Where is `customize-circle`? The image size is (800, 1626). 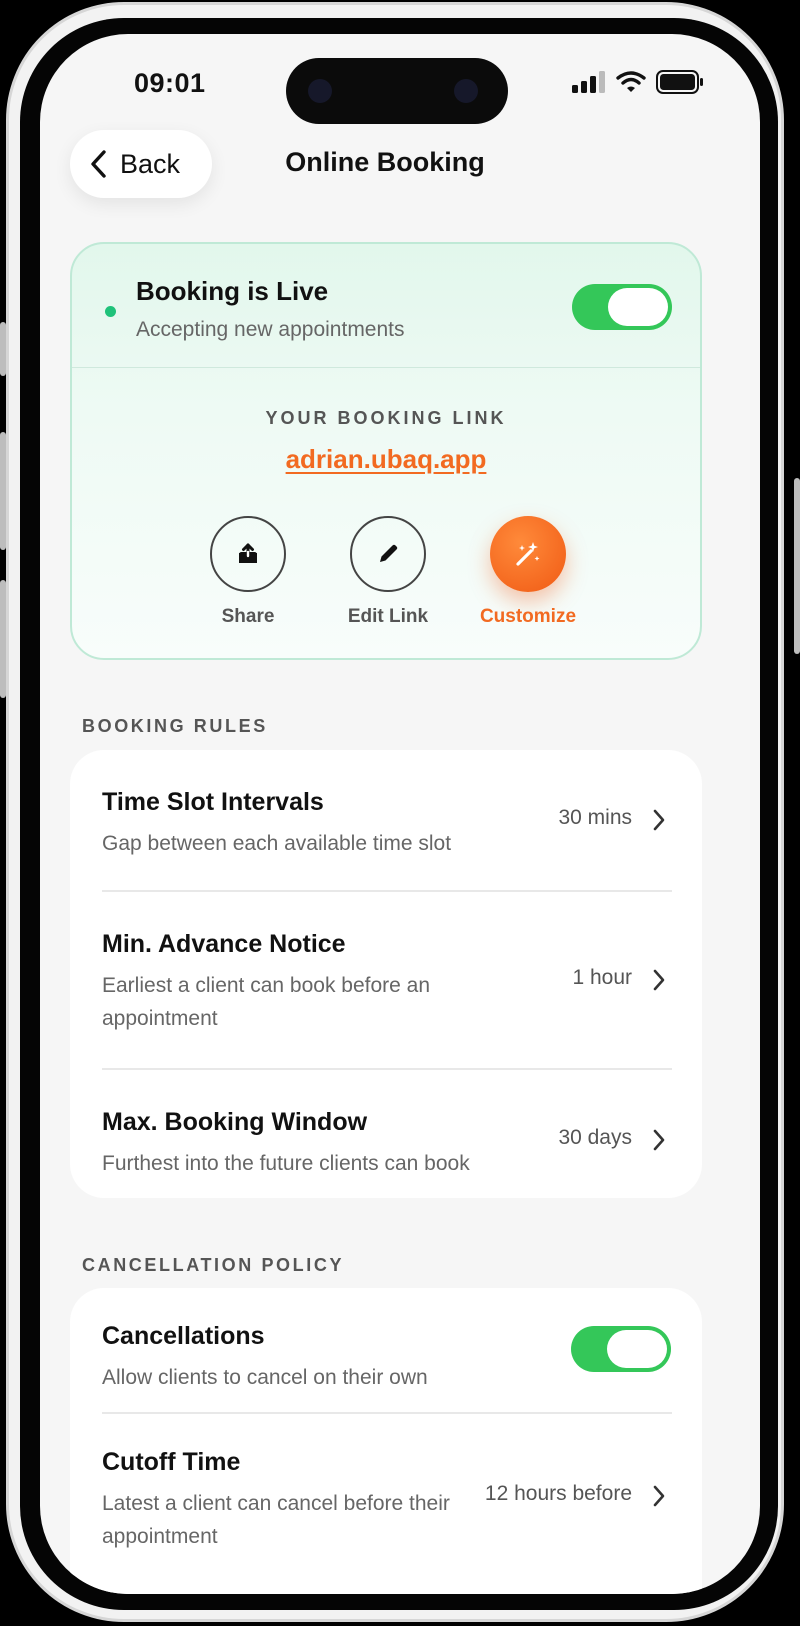
customize-circle is located at coordinates (528, 554).